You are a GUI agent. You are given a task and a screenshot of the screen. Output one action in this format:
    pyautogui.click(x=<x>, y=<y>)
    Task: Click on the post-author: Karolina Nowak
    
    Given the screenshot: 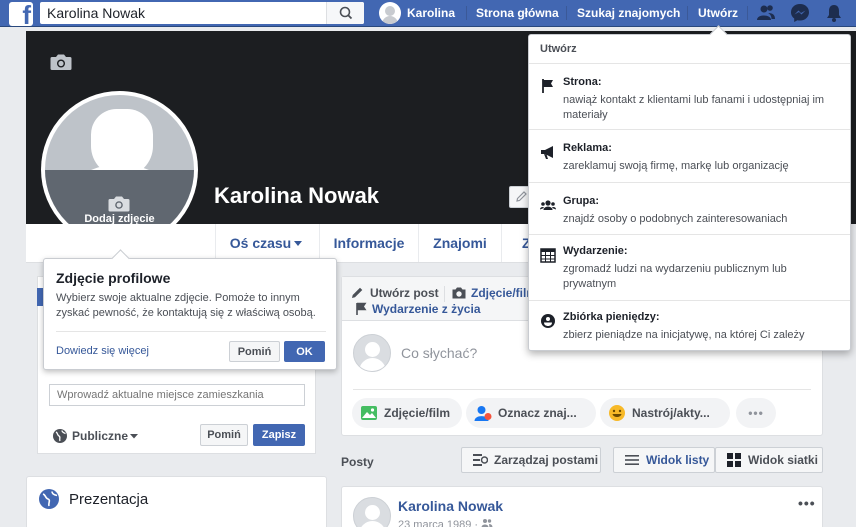 What is the action you would take?
    pyautogui.click(x=450, y=506)
    